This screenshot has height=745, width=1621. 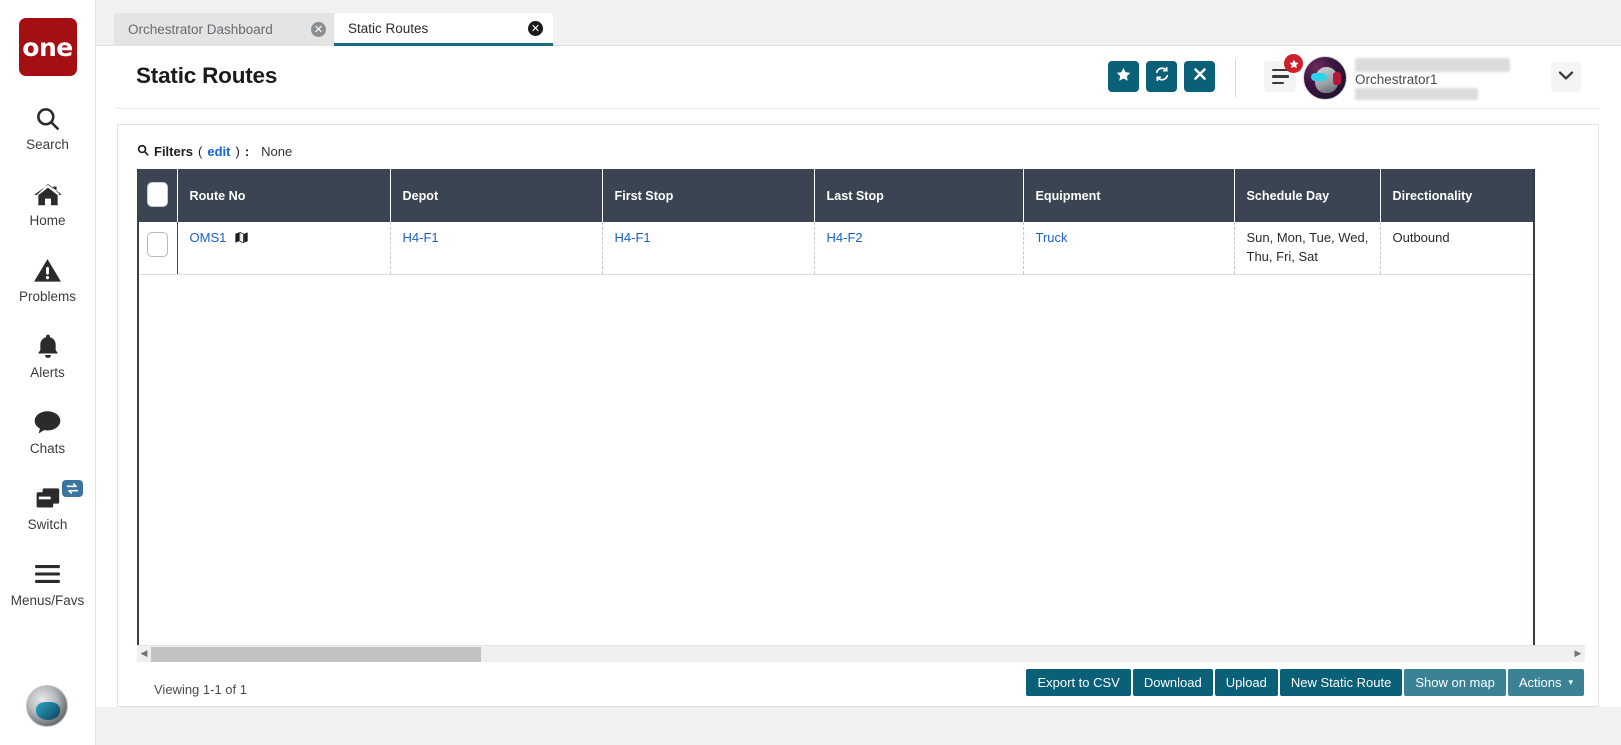 What do you see at coordinates (919, 195) in the screenshot?
I see `column-header-last-stop: Last Stop` at bounding box center [919, 195].